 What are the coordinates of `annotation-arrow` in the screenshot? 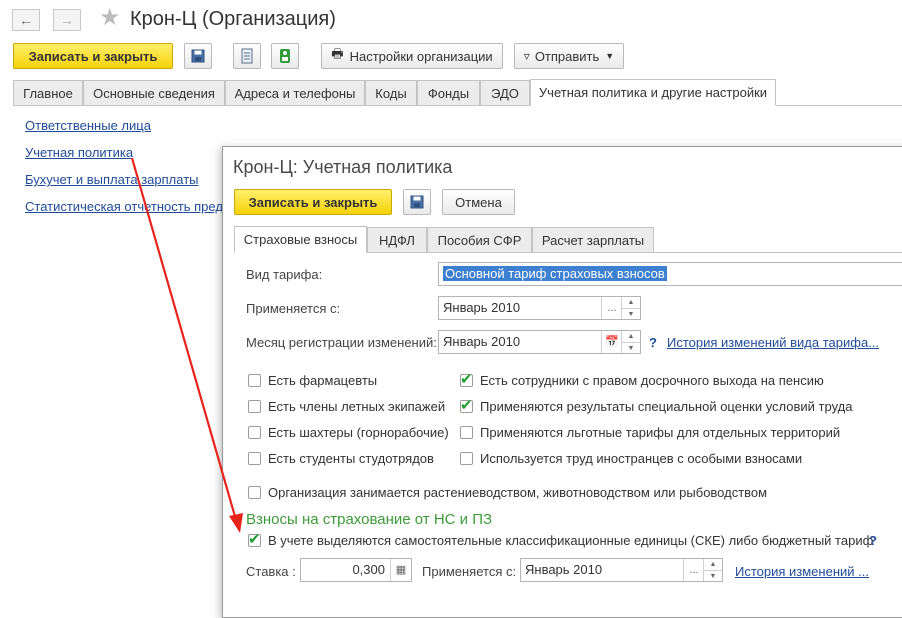 It's located at (186, 345).